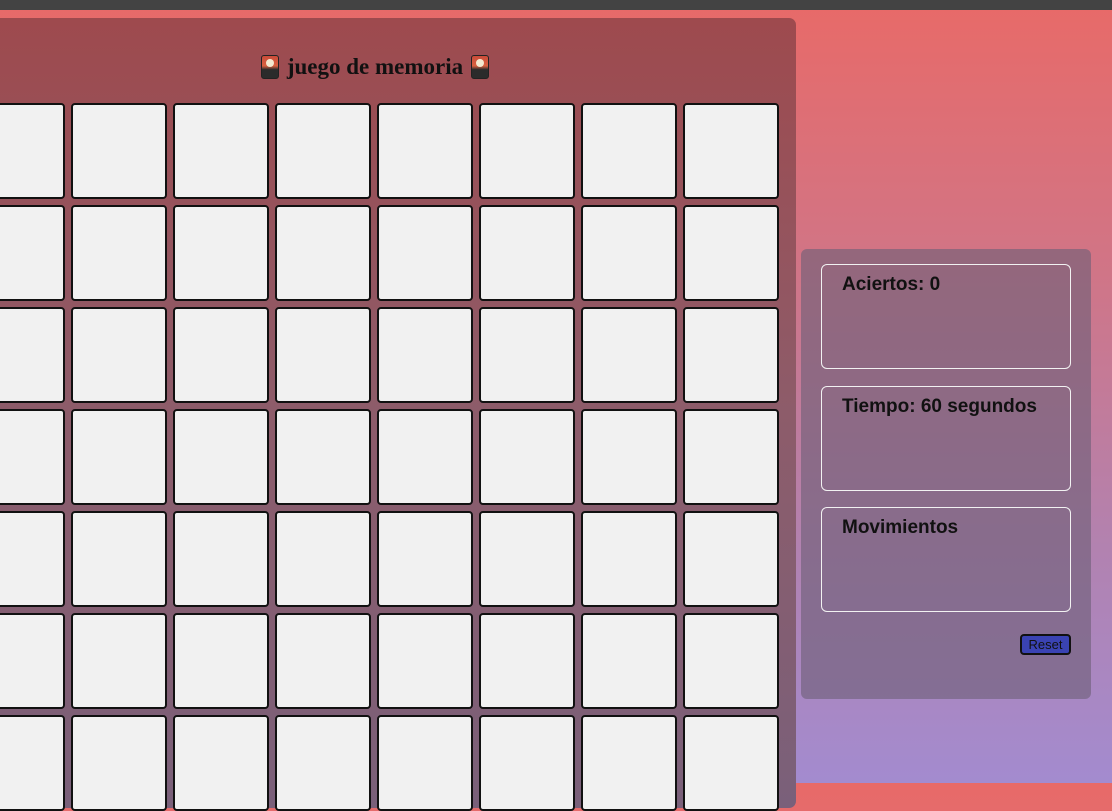 This screenshot has height=811, width=1112. I want to click on aciertos-label: Aciertos: 0, so click(891, 284).